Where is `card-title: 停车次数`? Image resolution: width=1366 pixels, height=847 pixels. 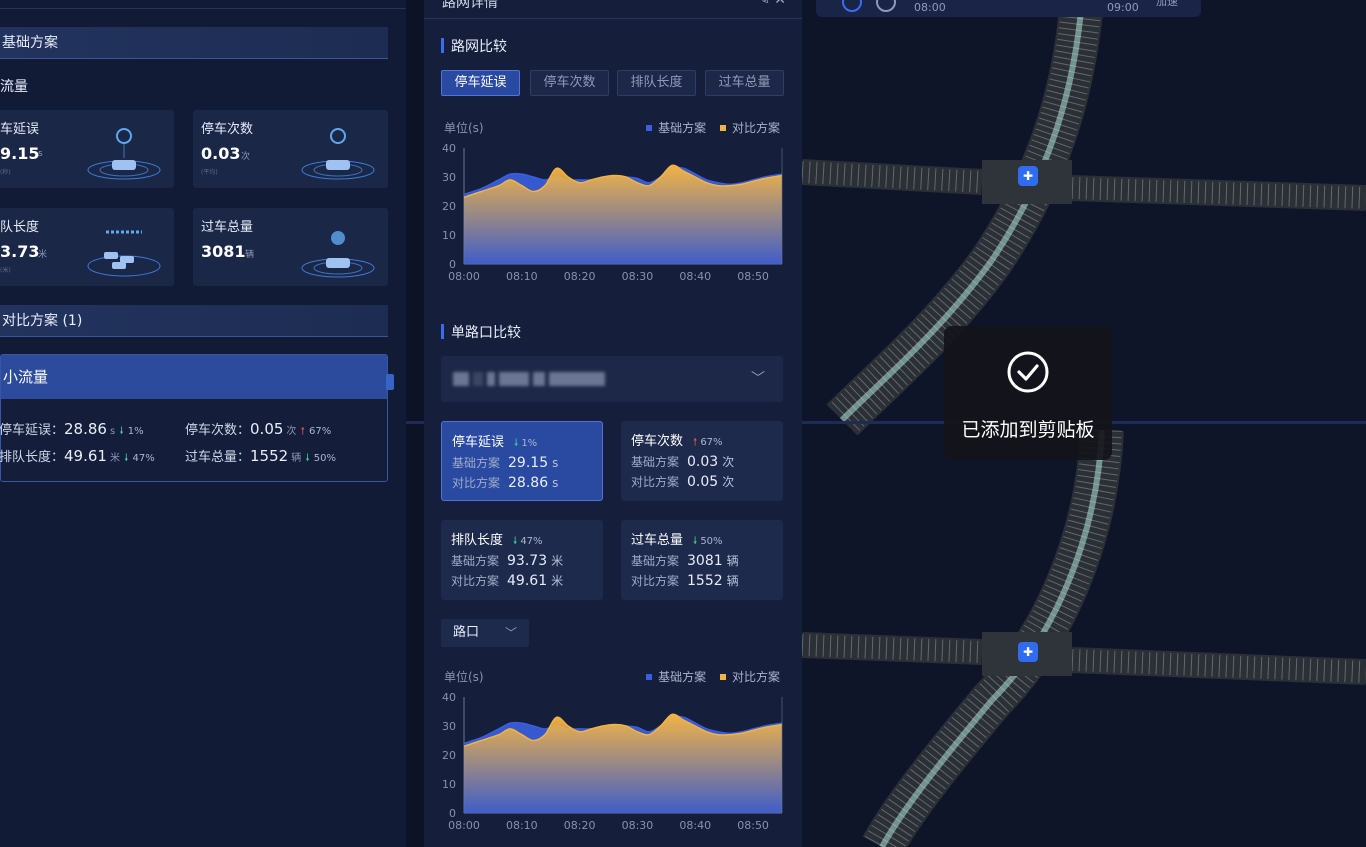 card-title: 停车次数 is located at coordinates (657, 441).